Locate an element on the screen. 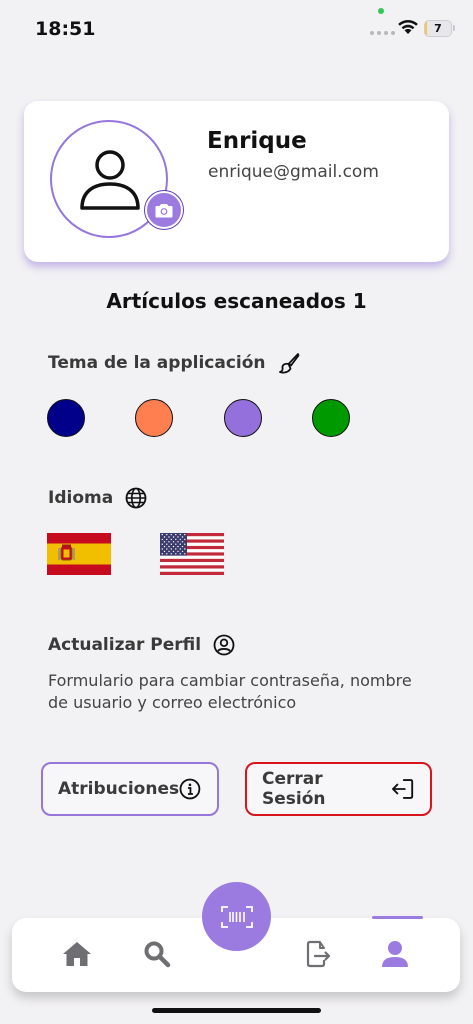 The width and height of the screenshot is (473, 1024). attributions-label: Atribuciones is located at coordinates (119, 789).